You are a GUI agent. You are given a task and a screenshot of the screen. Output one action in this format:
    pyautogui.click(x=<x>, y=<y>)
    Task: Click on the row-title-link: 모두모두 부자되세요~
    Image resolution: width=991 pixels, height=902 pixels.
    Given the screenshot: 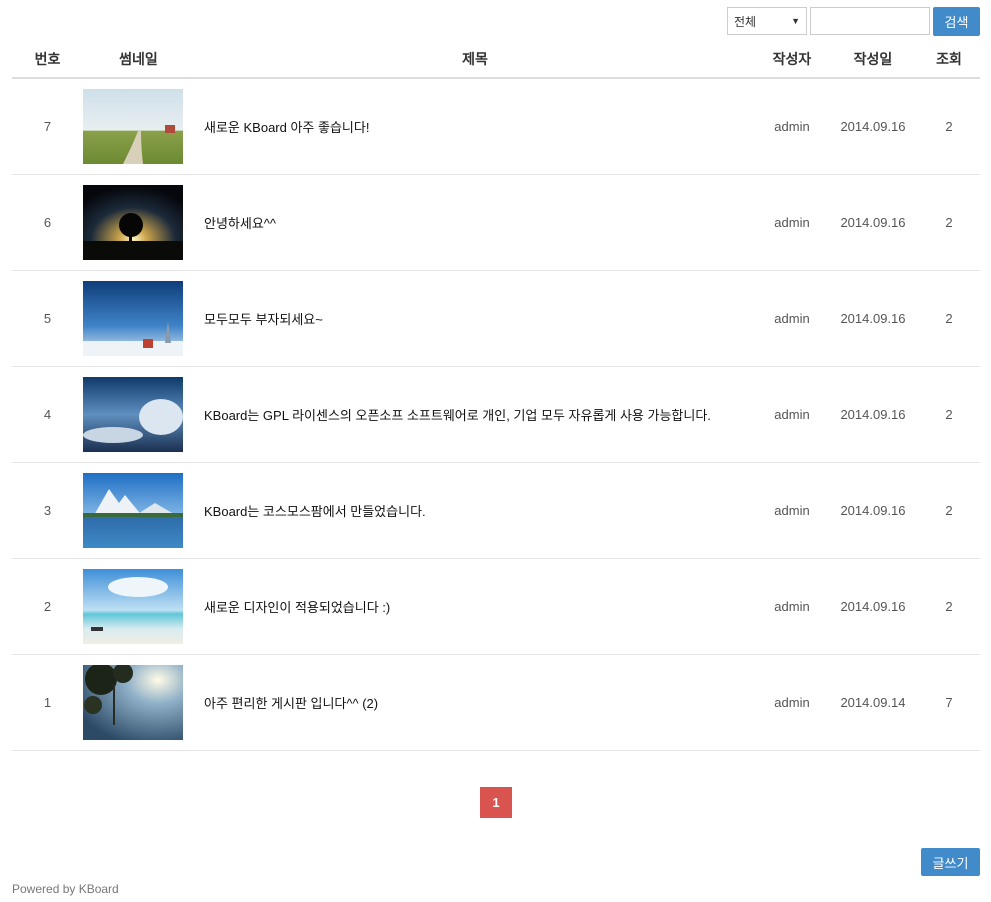 What is the action you would take?
    pyautogui.click(x=475, y=318)
    